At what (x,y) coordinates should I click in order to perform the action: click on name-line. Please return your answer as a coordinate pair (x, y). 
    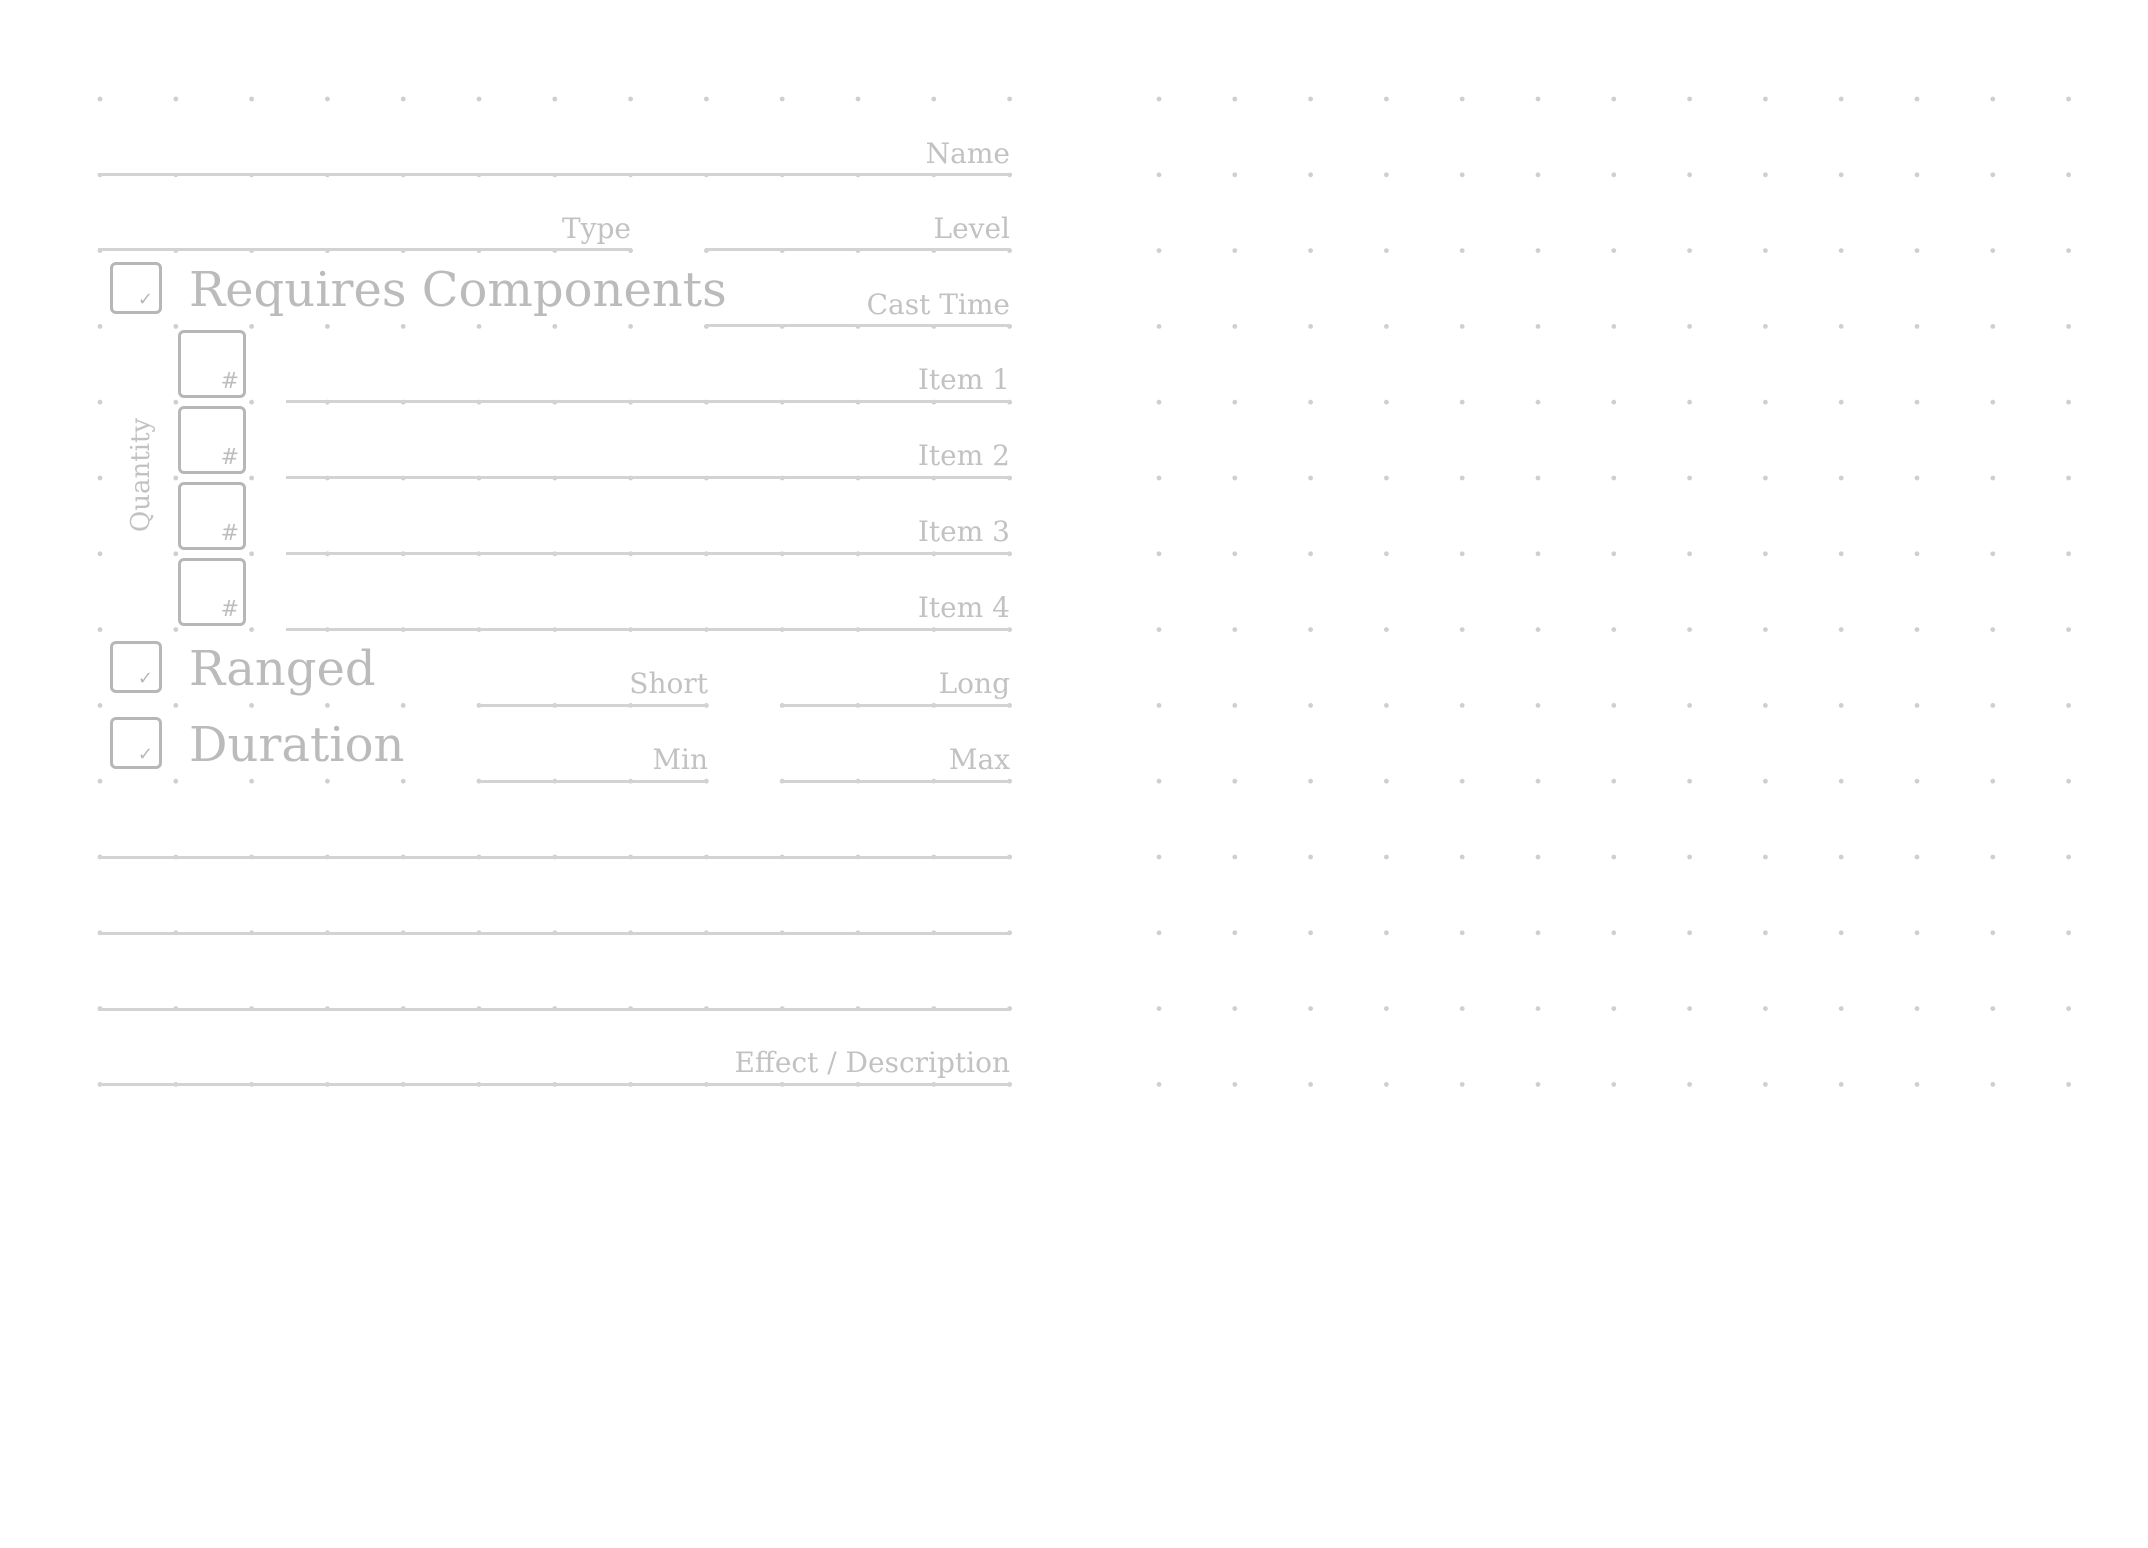
    Looking at the image, I should click on (554, 174).